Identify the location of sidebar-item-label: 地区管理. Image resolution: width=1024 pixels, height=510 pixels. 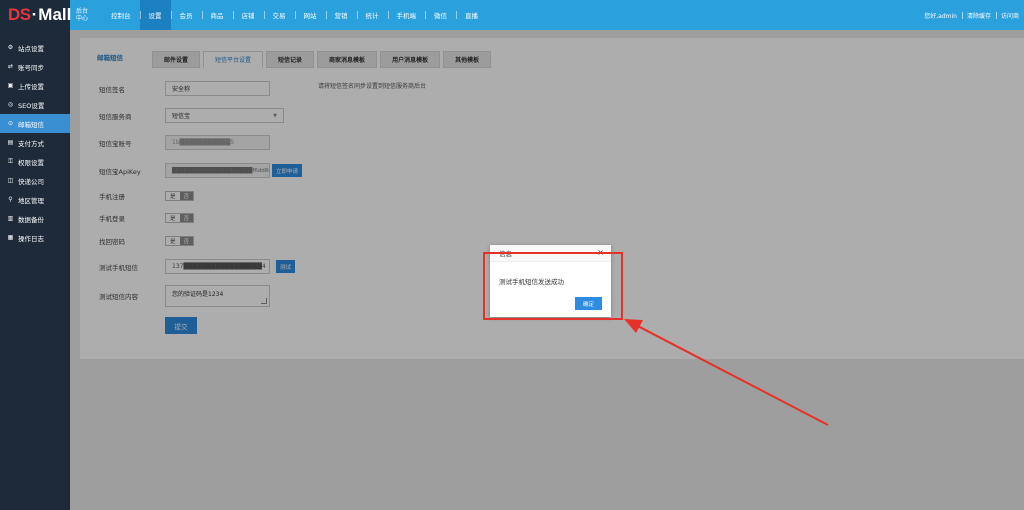
(31, 200).